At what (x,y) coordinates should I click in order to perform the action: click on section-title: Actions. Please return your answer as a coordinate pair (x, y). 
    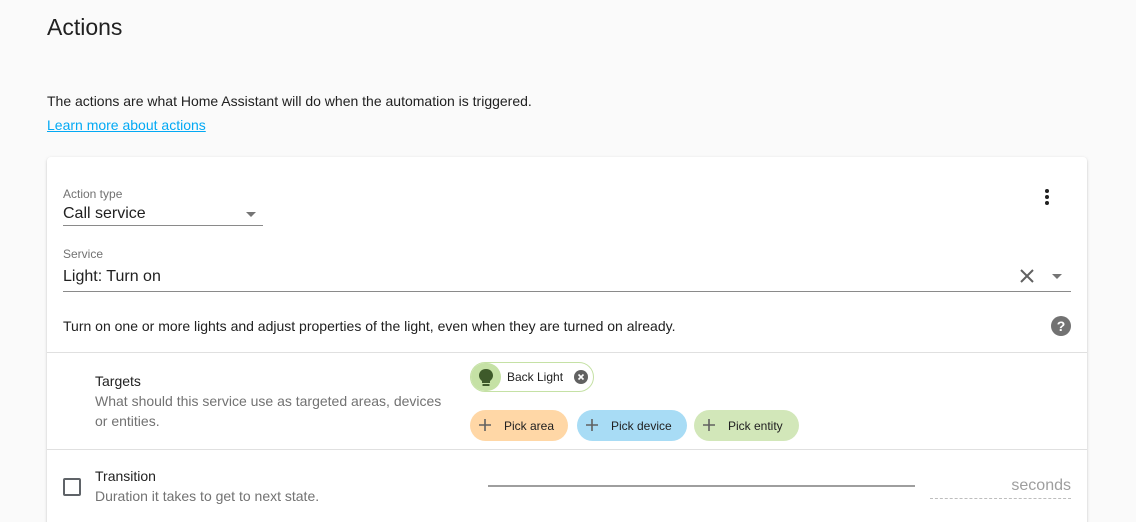
    Looking at the image, I should click on (85, 27).